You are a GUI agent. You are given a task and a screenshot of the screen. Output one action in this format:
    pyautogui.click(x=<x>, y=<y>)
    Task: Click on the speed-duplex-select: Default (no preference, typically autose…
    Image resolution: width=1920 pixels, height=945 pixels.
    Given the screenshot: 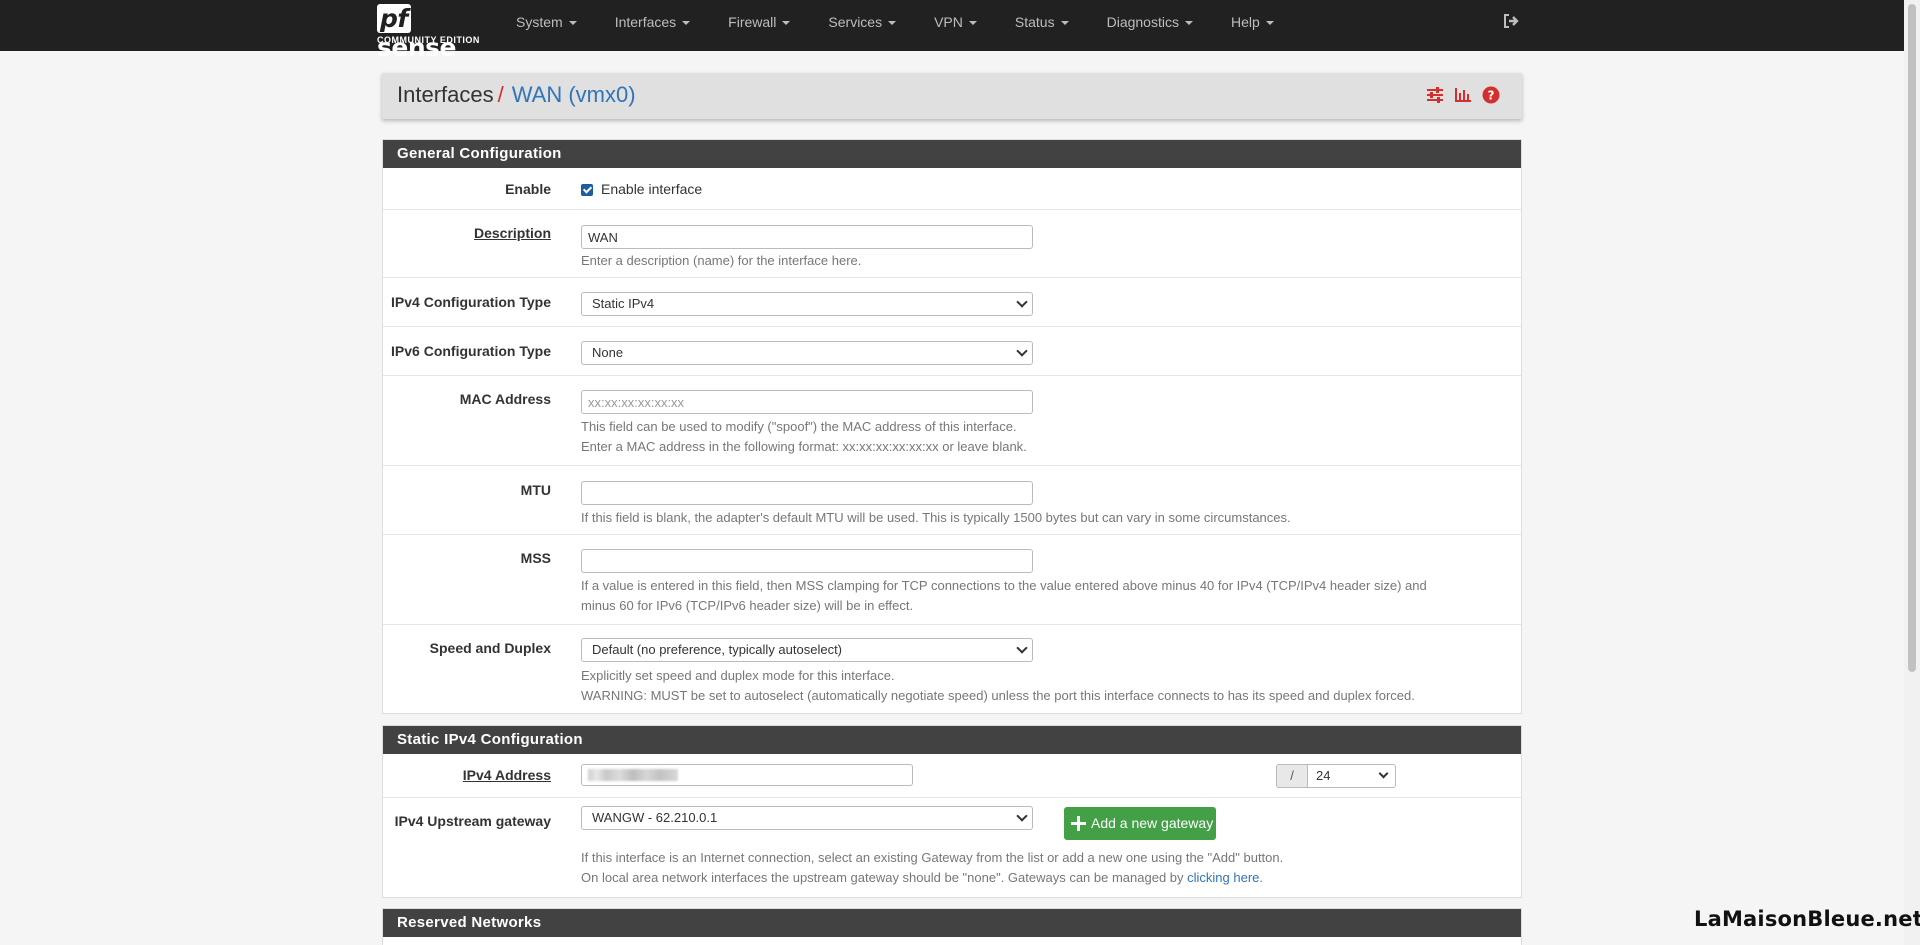 What is the action you would take?
    pyautogui.click(x=807, y=650)
    